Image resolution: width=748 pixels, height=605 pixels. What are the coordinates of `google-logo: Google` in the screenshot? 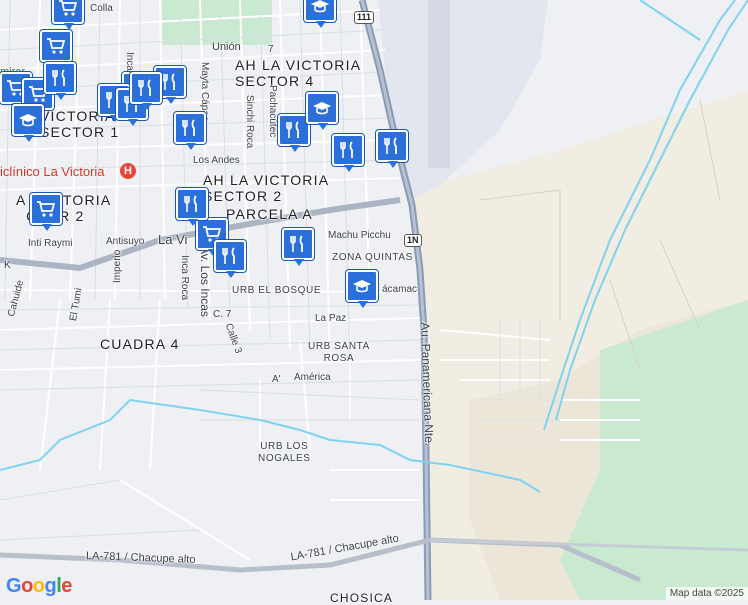 It's located at (39, 586).